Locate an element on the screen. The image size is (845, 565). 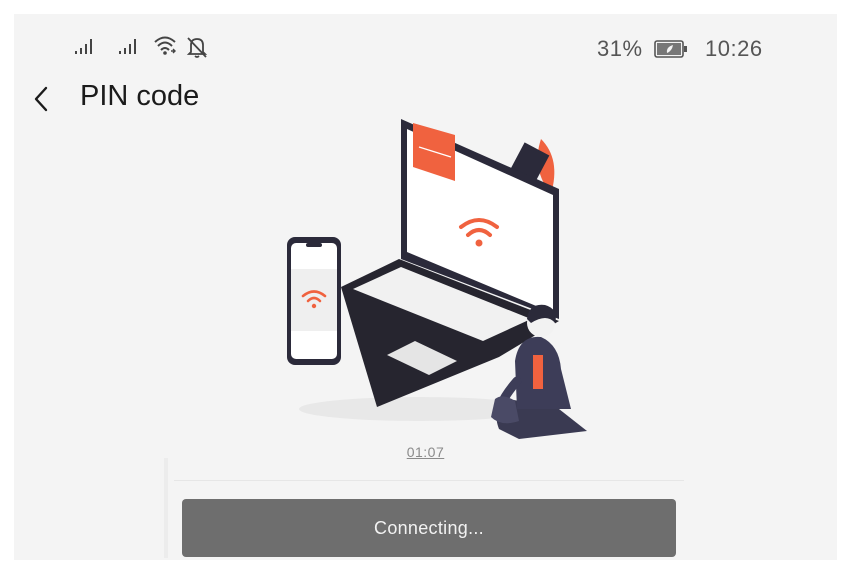
battery-icon is located at coordinates (670, 49).